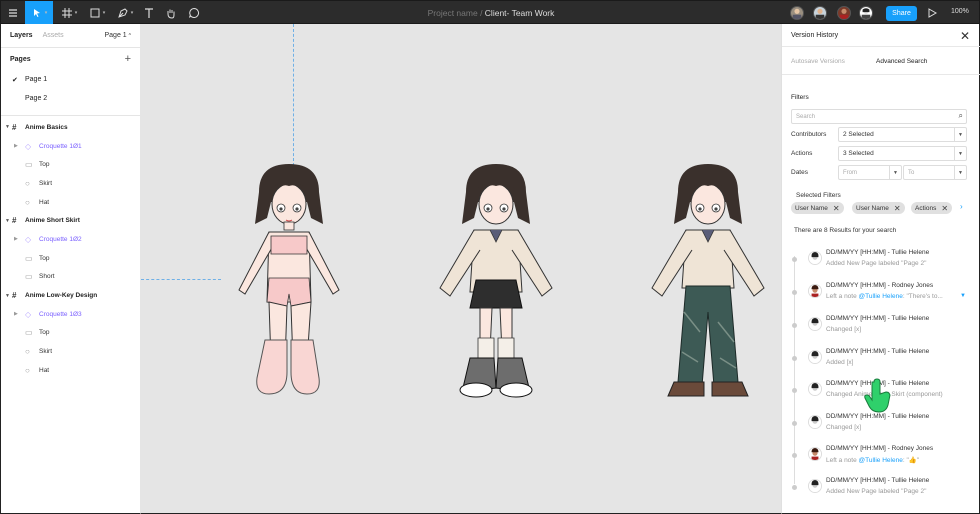 Image resolution: width=980 pixels, height=514 pixels. Describe the element at coordinates (118, 35) in the screenshot. I see `page-selector: Page 1 ^` at that location.